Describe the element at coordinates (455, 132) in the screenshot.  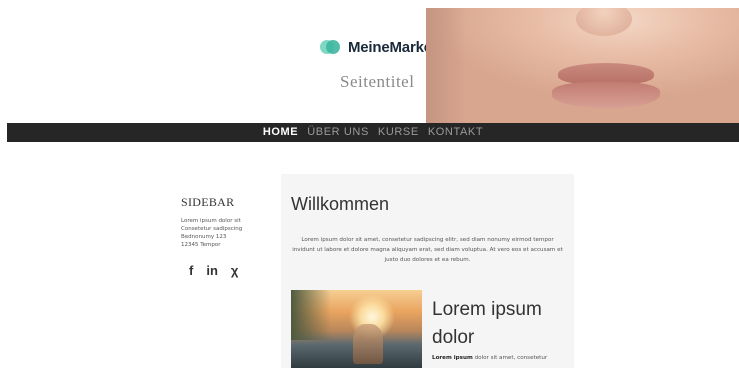
I see `nav-item-kontakt: KONTAKT` at that location.